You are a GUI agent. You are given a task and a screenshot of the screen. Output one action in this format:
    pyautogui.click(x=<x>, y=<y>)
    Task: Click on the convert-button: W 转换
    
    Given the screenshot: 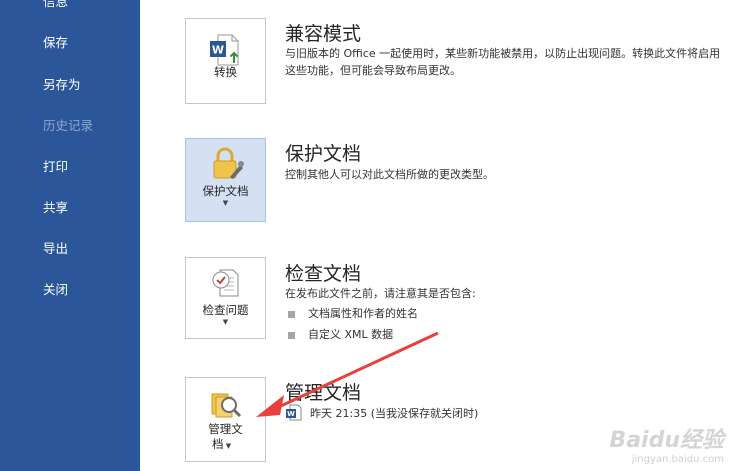 What is the action you would take?
    pyautogui.click(x=225, y=61)
    